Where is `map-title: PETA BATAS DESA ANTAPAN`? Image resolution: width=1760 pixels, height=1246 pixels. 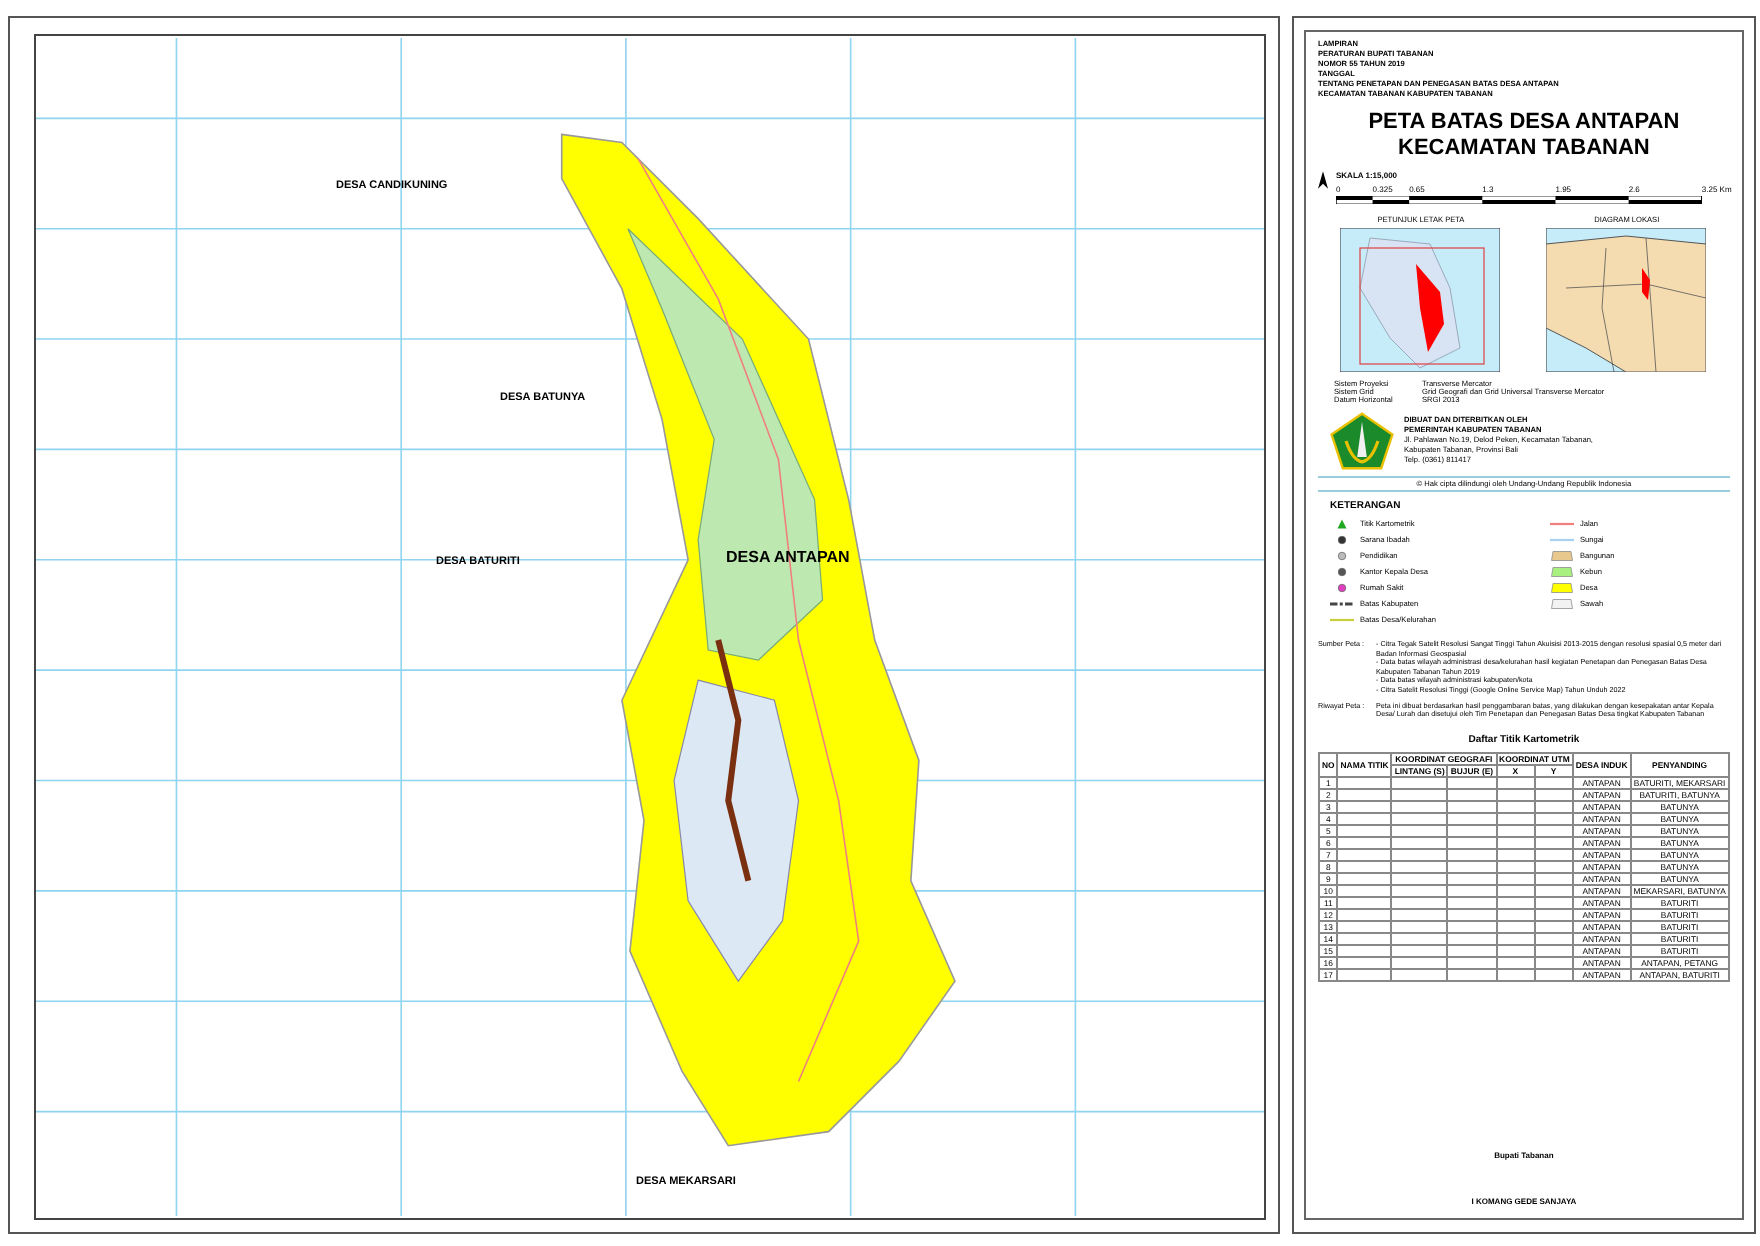 map-title: PETA BATAS DESA ANTAPAN is located at coordinates (1524, 123).